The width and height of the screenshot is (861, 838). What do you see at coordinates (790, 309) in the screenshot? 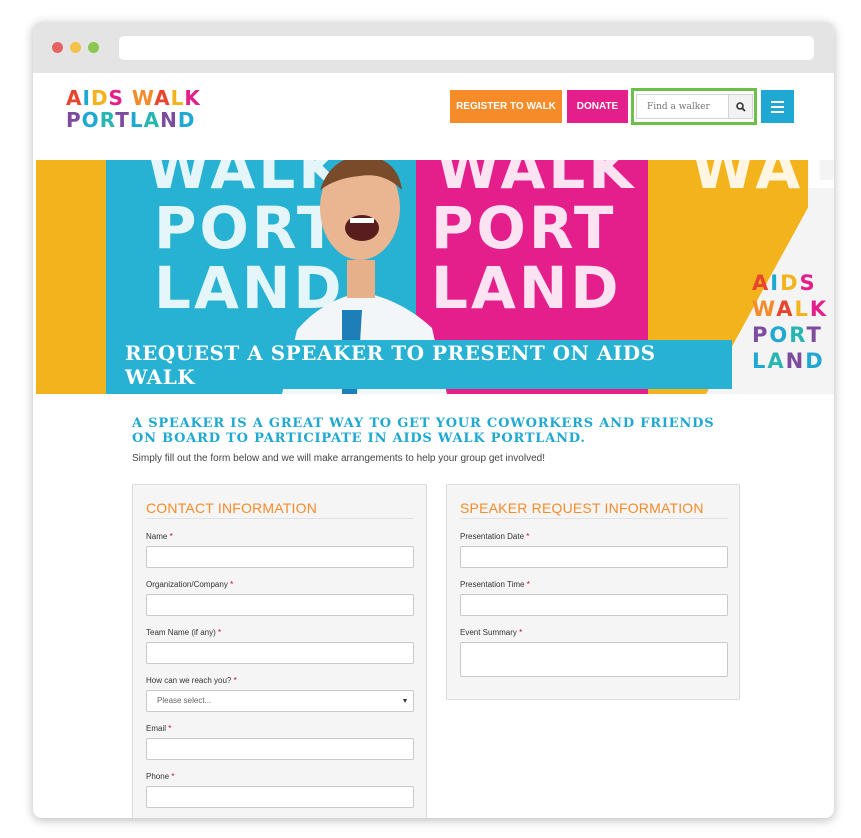
I see `hero-logo-walk: WALK` at bounding box center [790, 309].